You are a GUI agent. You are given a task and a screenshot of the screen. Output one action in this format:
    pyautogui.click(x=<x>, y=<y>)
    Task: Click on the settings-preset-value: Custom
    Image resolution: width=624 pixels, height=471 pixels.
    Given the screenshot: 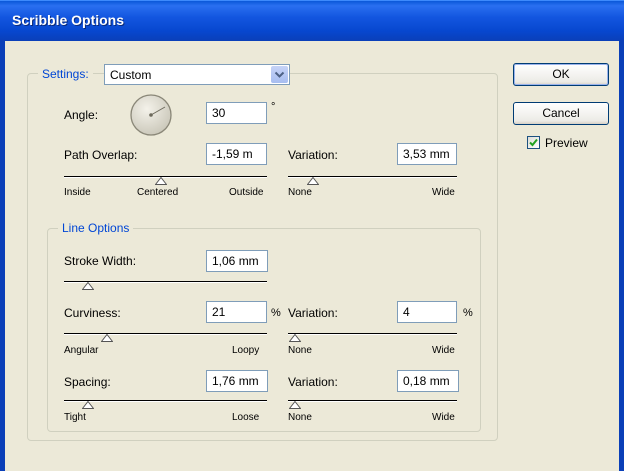 What is the action you would take?
    pyautogui.click(x=131, y=75)
    